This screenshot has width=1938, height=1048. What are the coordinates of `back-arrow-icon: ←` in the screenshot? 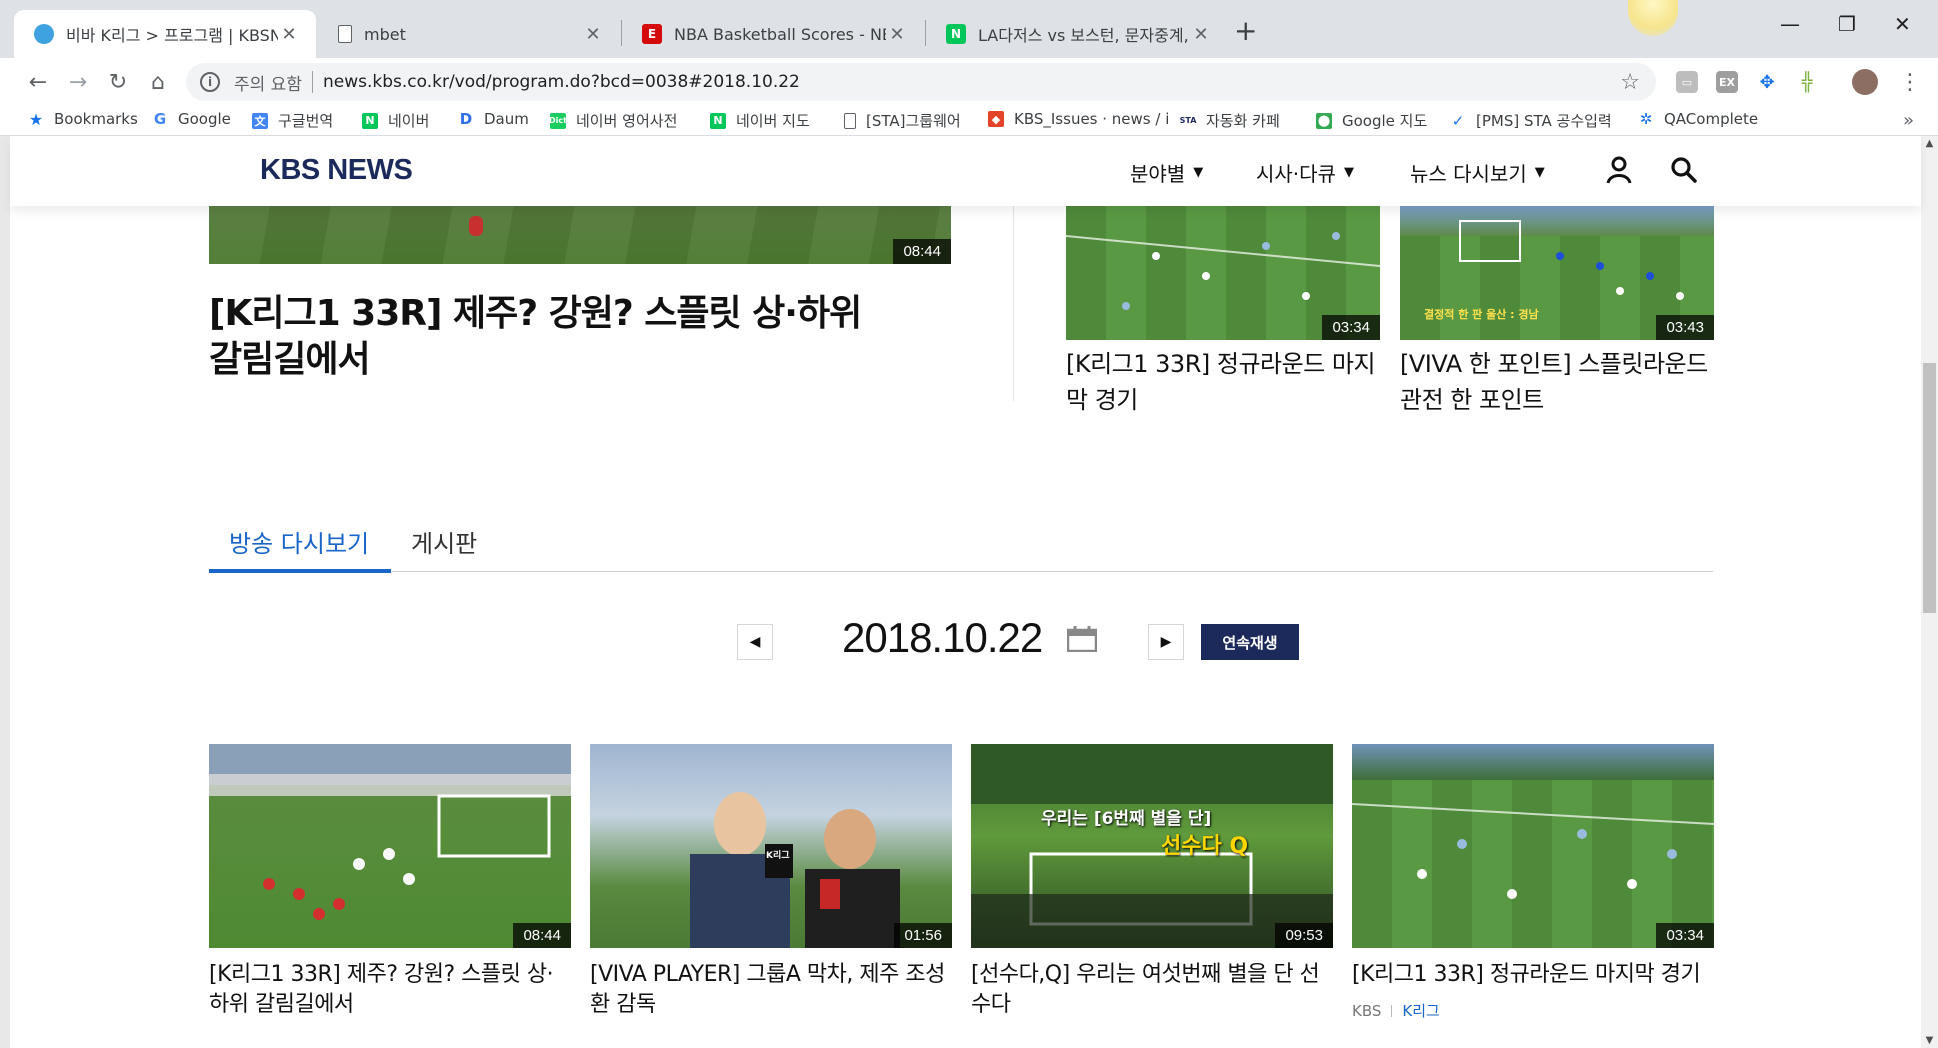 It's located at (38, 82).